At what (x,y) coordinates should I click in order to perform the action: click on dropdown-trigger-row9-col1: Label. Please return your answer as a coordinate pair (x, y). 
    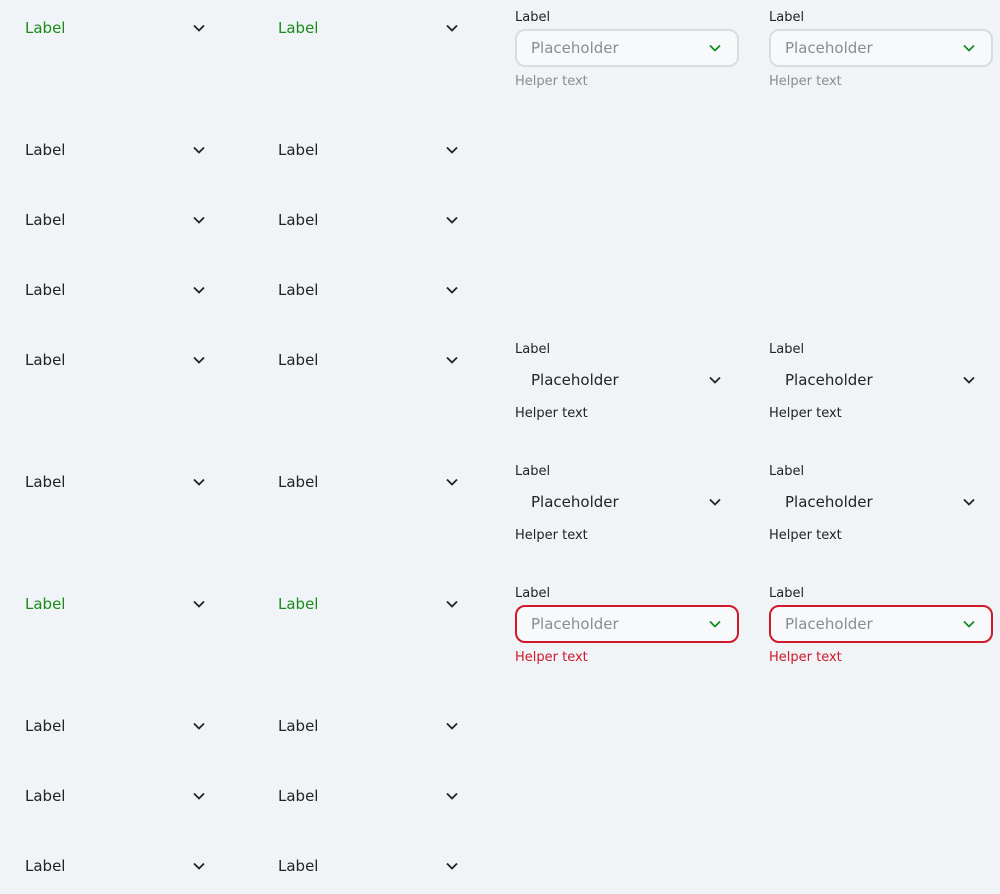
    Looking at the image, I should click on (113, 796).